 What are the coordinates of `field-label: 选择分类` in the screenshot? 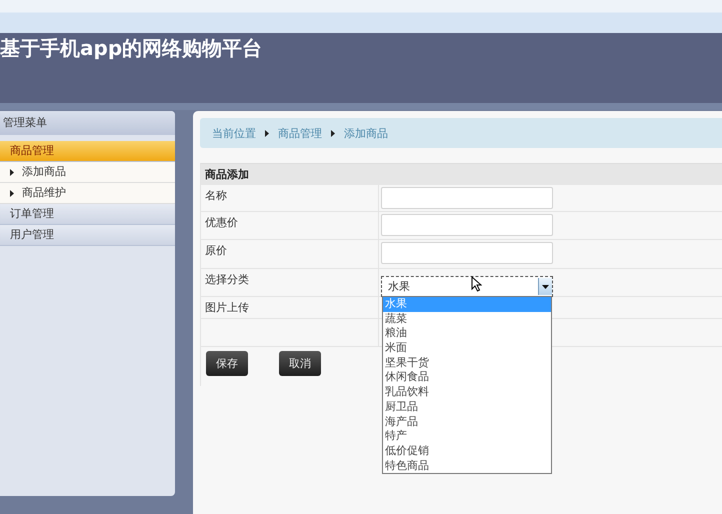 It's located at (290, 283).